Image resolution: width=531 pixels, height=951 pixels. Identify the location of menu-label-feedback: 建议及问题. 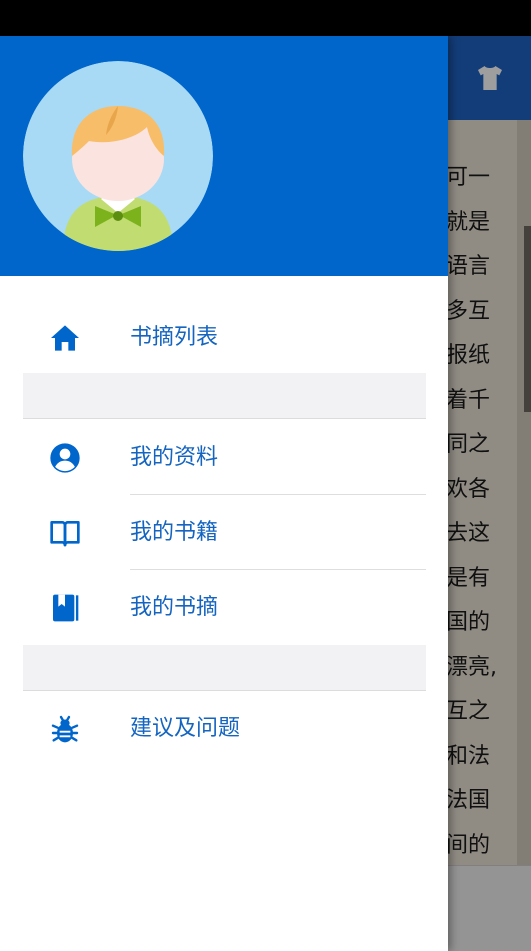
(185, 728).